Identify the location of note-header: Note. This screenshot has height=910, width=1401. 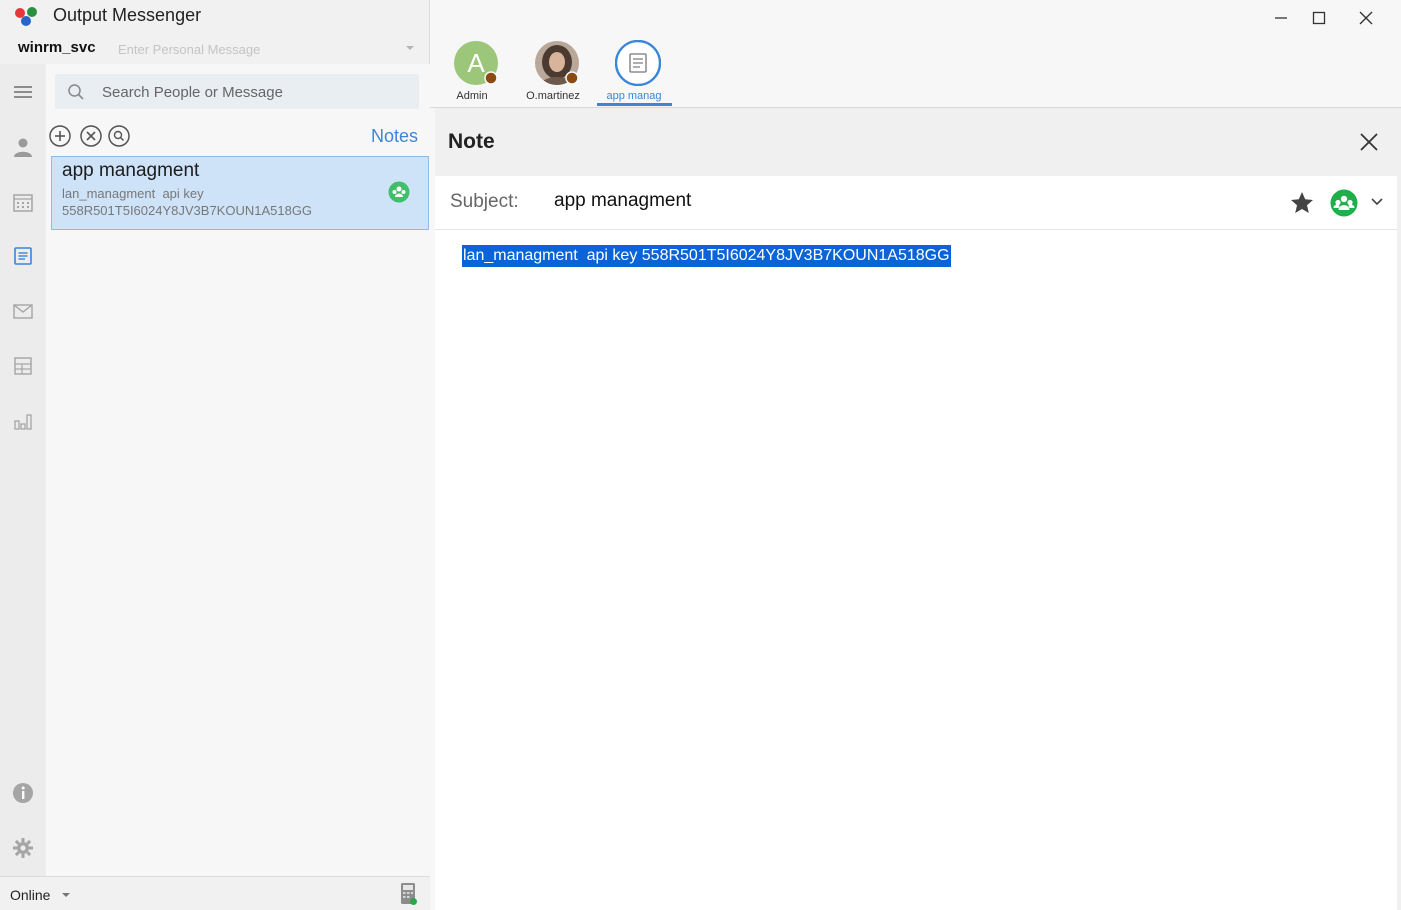
(916, 142).